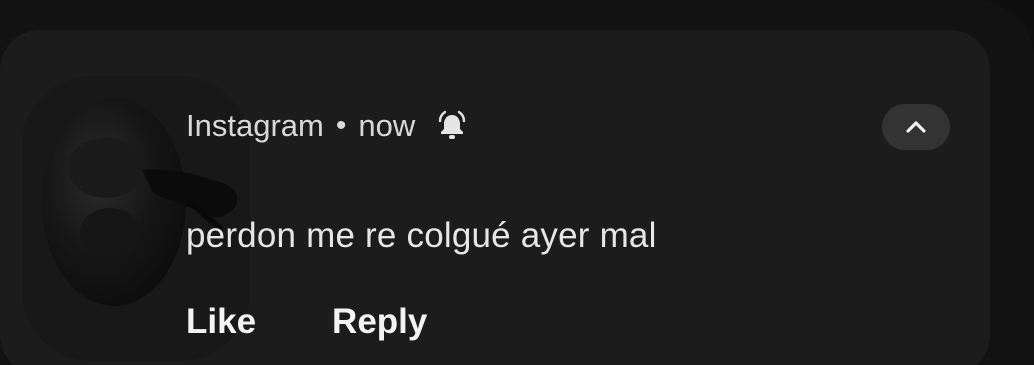 This screenshot has height=365, width=1034. I want to click on notification-actions: Like Reply, so click(306, 322).